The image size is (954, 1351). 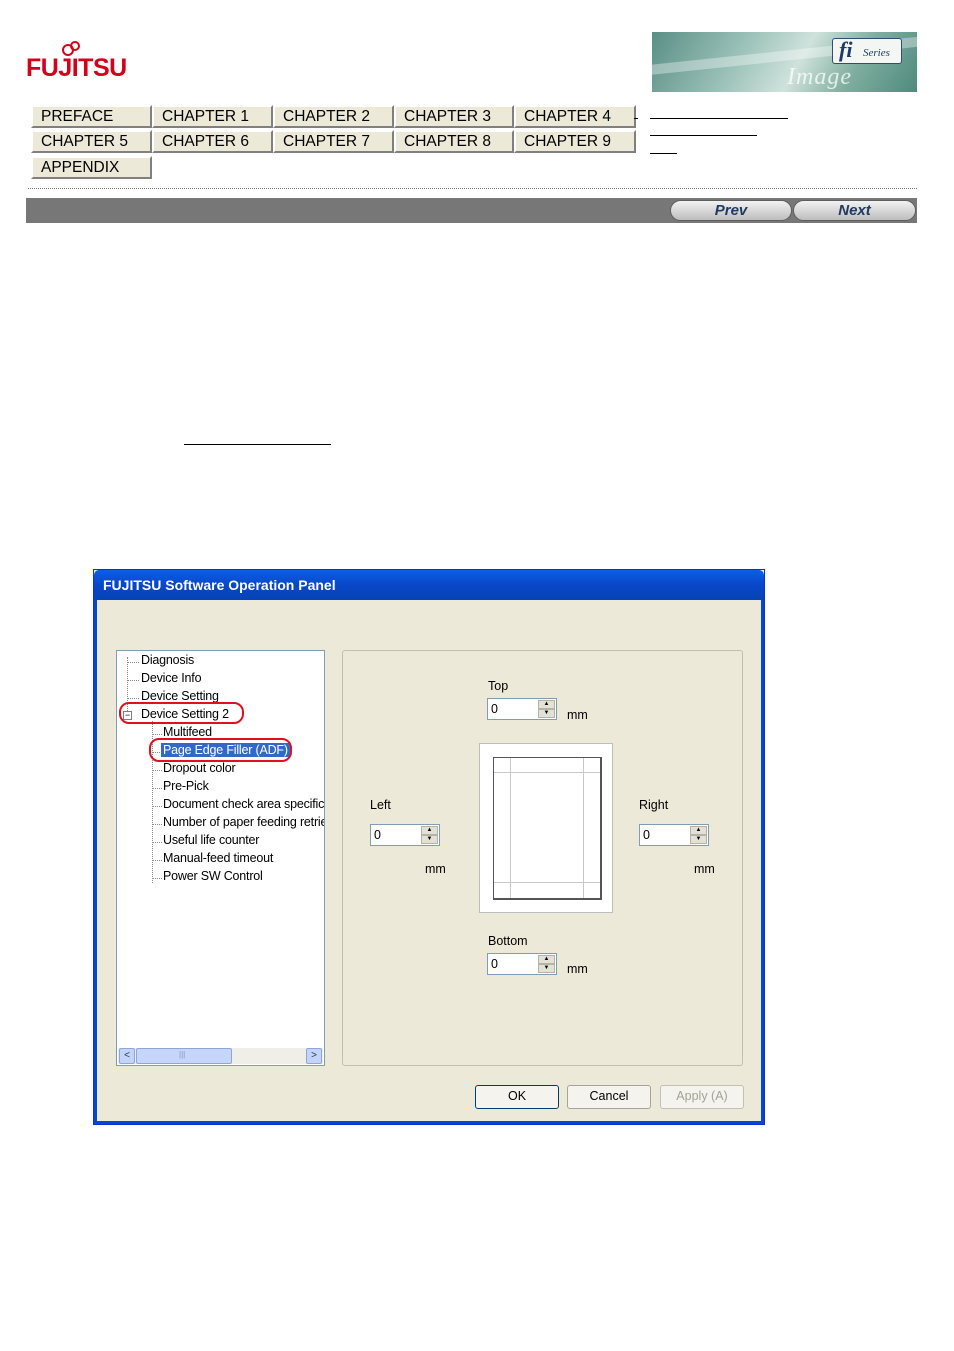 What do you see at coordinates (517, 1097) in the screenshot?
I see `ok-button: OK` at bounding box center [517, 1097].